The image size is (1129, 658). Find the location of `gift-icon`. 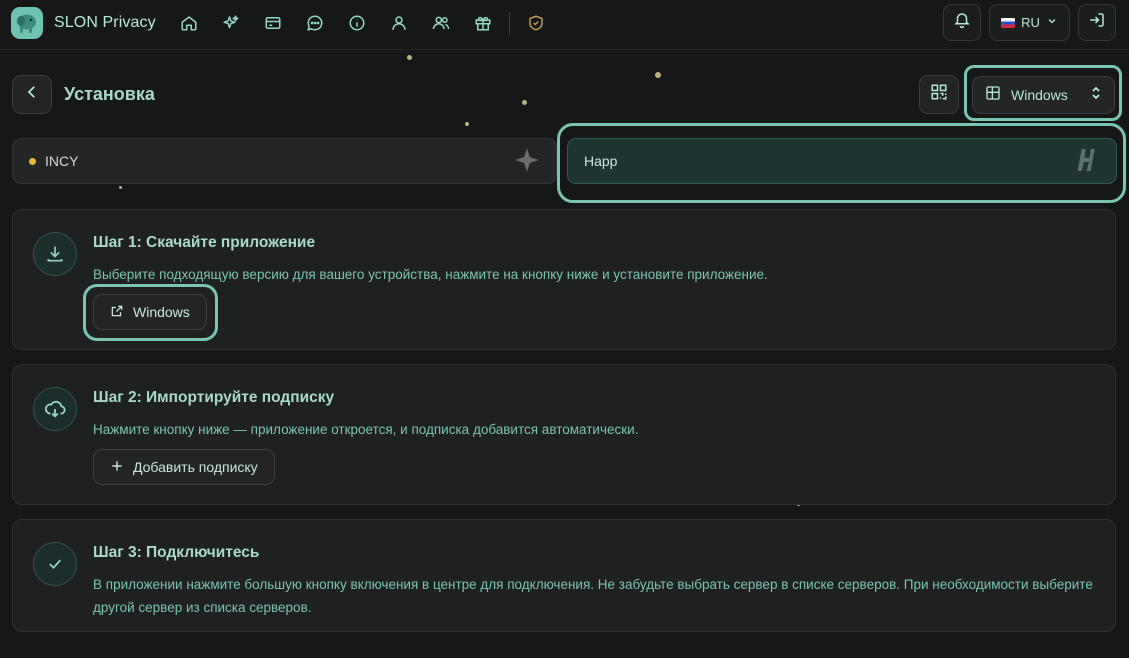

gift-icon is located at coordinates (483, 23).